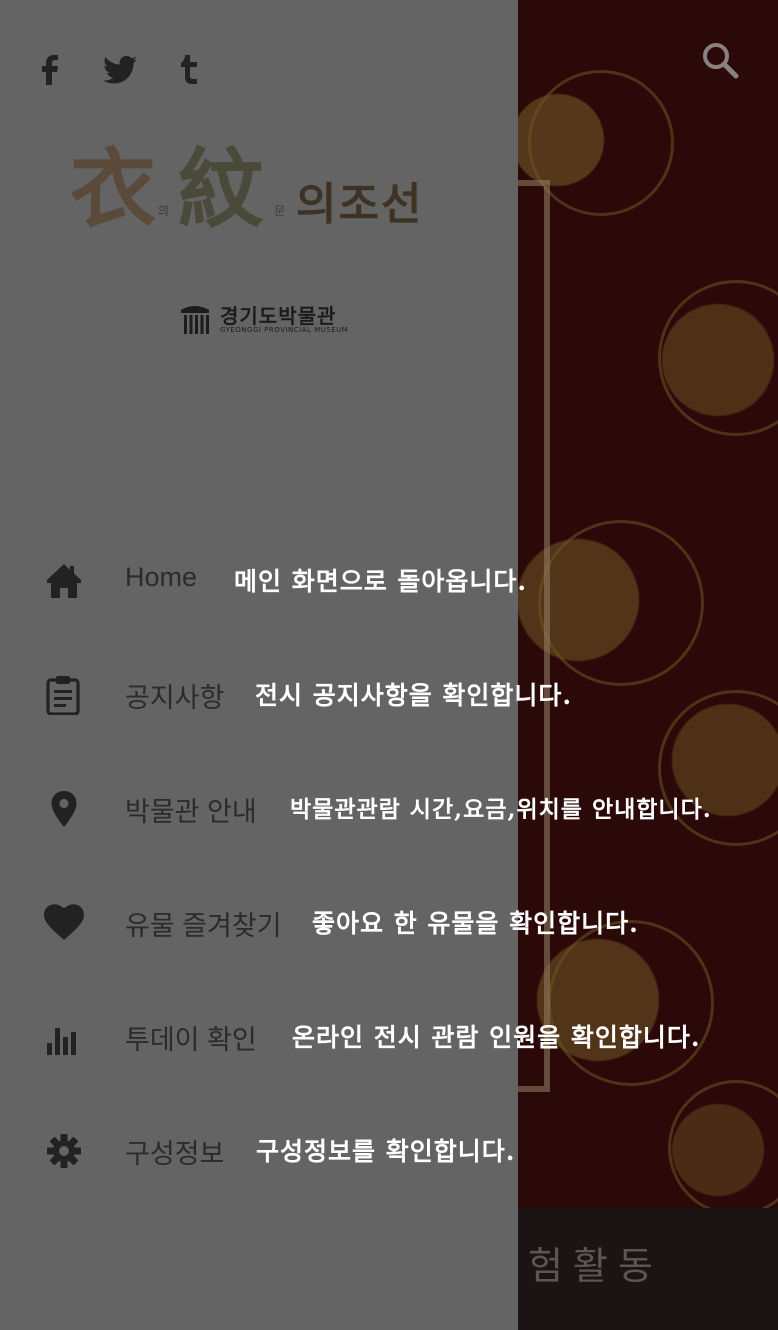 This screenshot has width=778, height=1330. Describe the element at coordinates (50, 70) in the screenshot. I see `facebook-icon` at that location.